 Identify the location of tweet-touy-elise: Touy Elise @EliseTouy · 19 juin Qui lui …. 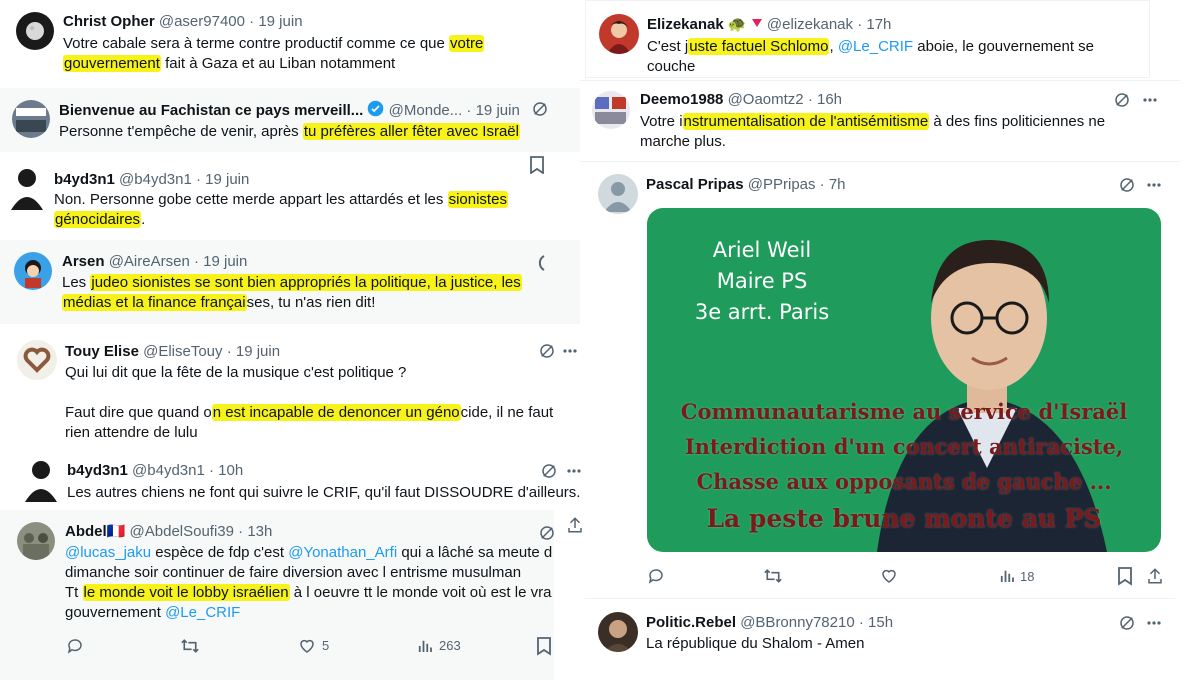
(290, 390).